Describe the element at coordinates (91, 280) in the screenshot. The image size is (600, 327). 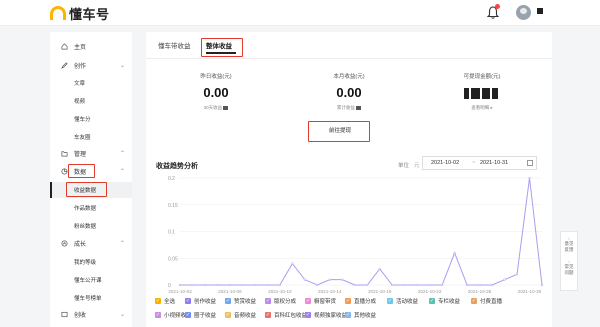
I see `sidebar-sub-open-class: 懂车公开课` at that location.